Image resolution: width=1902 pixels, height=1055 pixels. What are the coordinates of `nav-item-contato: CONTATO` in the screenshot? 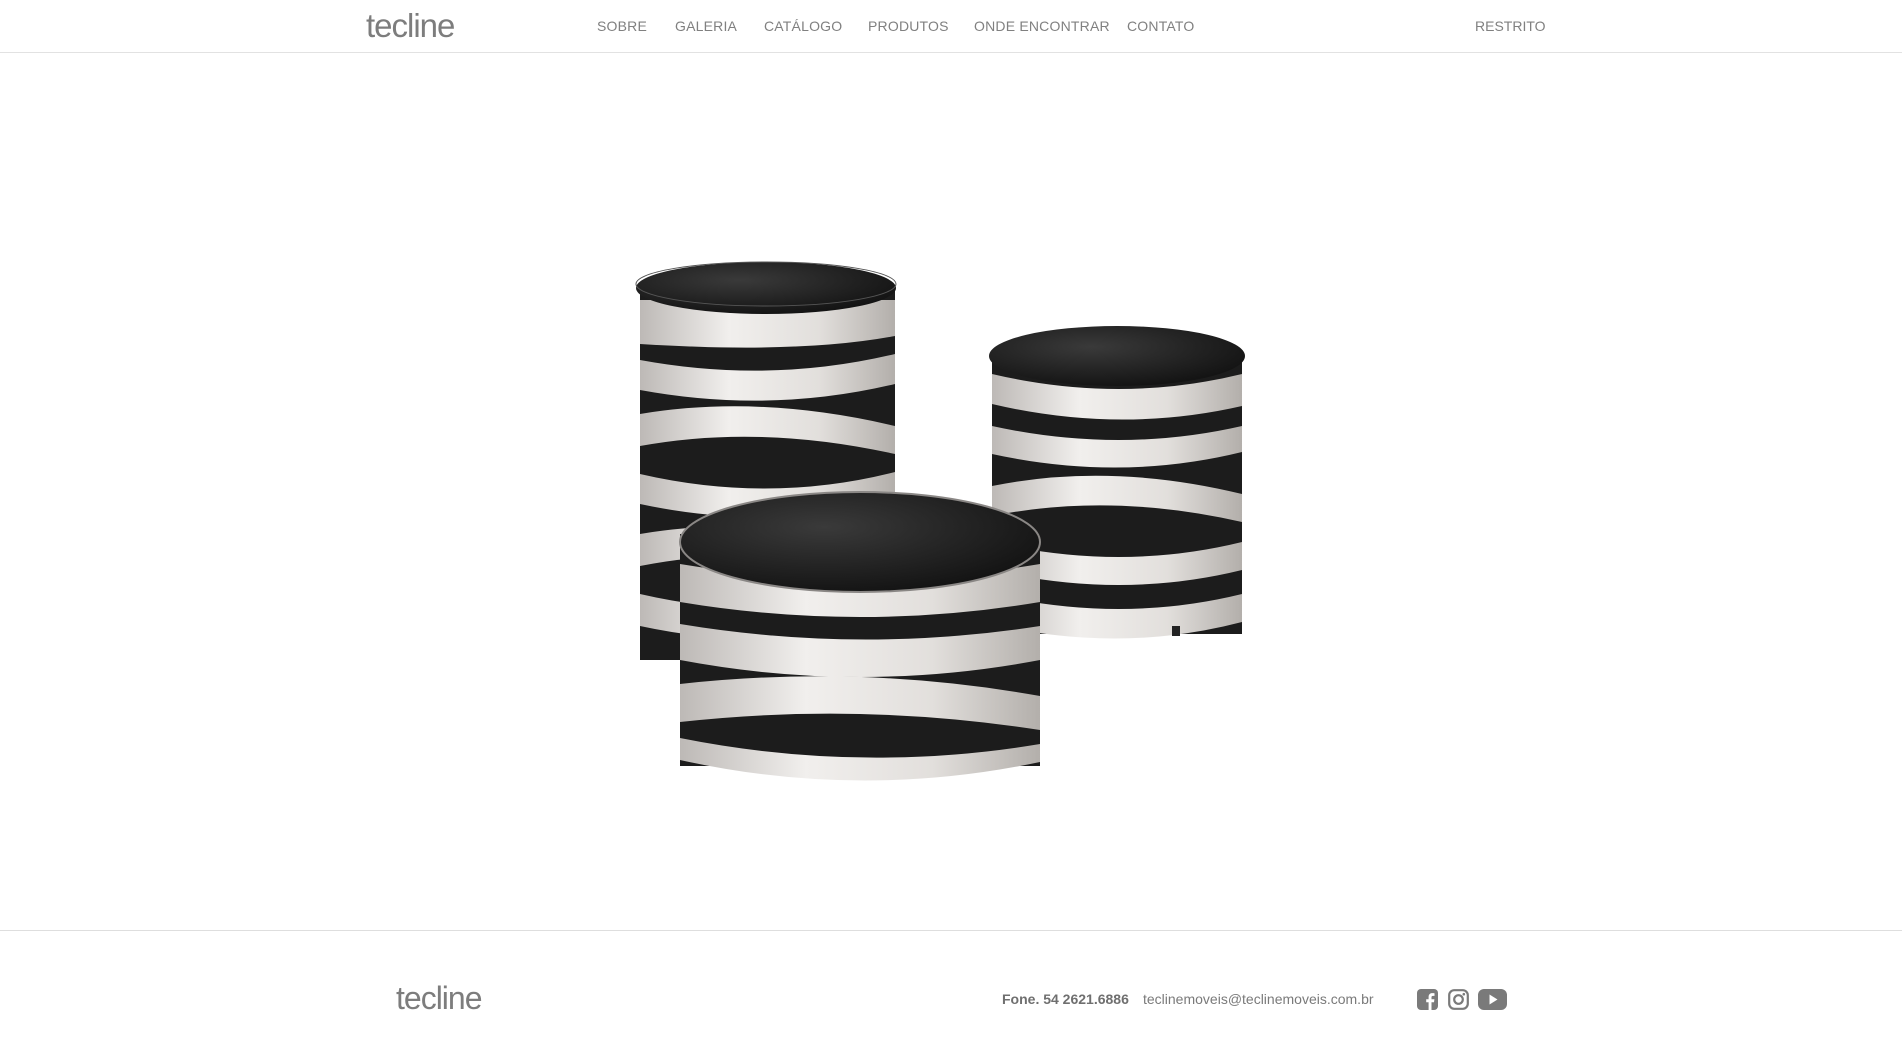 It's located at (1161, 26).